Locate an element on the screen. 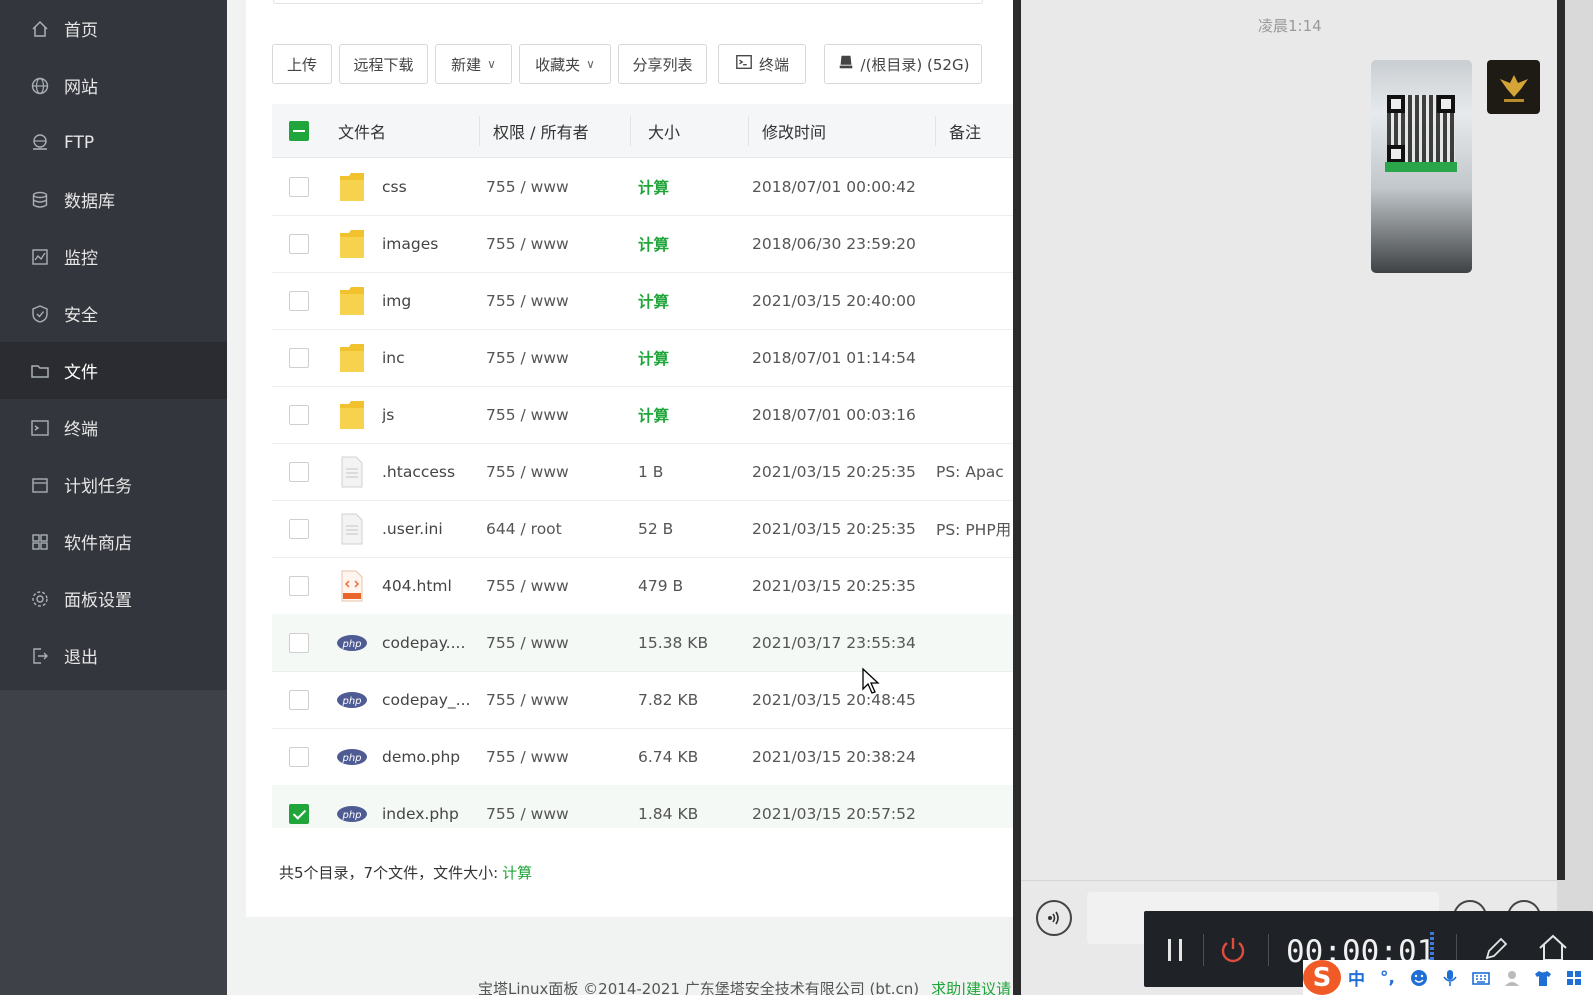  file-permission: 755 / www is located at coordinates (527, 757).